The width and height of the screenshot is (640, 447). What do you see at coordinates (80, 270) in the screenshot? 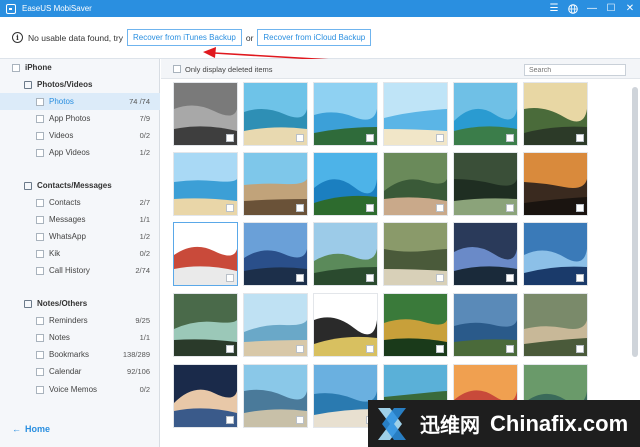
I see `sidebar-item-call-history: Call History 2/74` at bounding box center [80, 270].